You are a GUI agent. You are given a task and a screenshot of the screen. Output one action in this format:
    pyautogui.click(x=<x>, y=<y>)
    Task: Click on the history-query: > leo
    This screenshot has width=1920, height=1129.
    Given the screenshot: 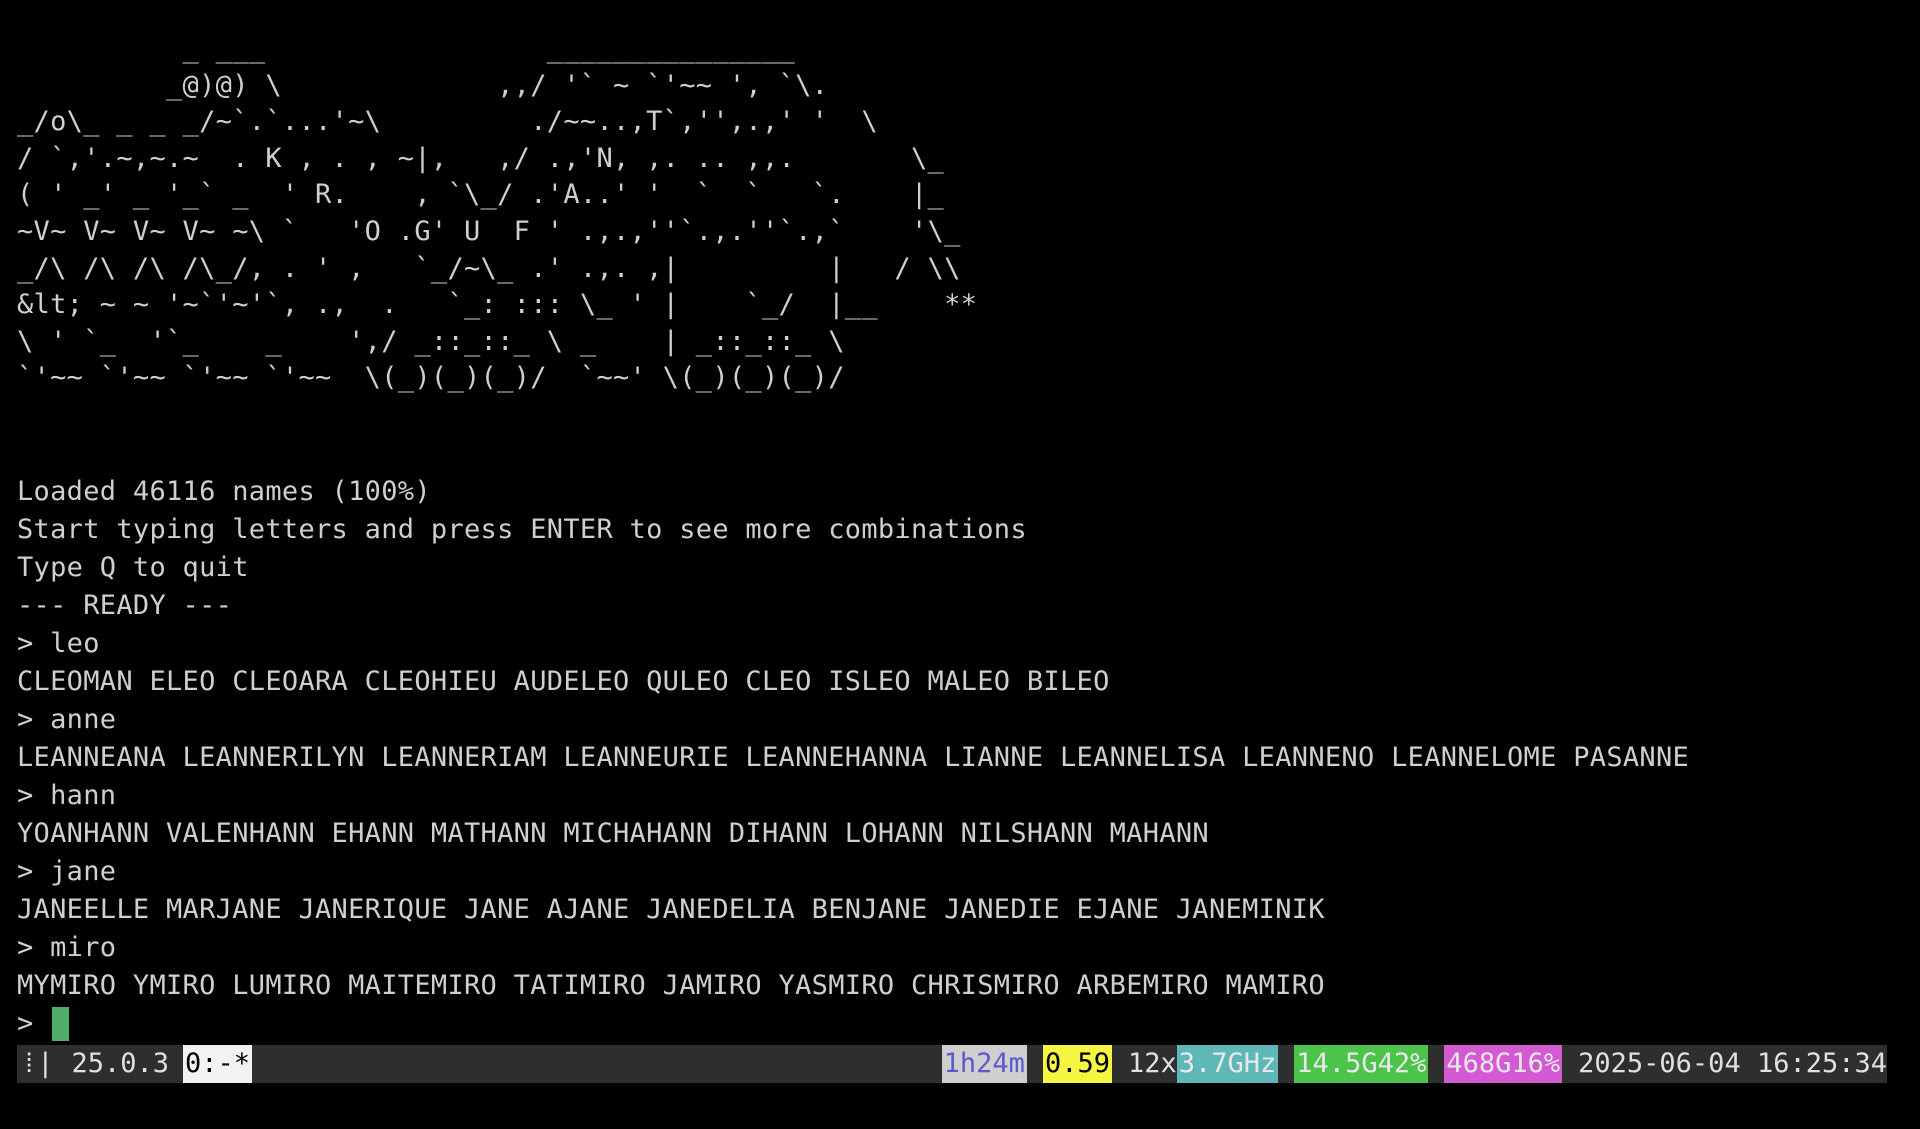 What is the action you would take?
    pyautogui.click(x=58, y=643)
    